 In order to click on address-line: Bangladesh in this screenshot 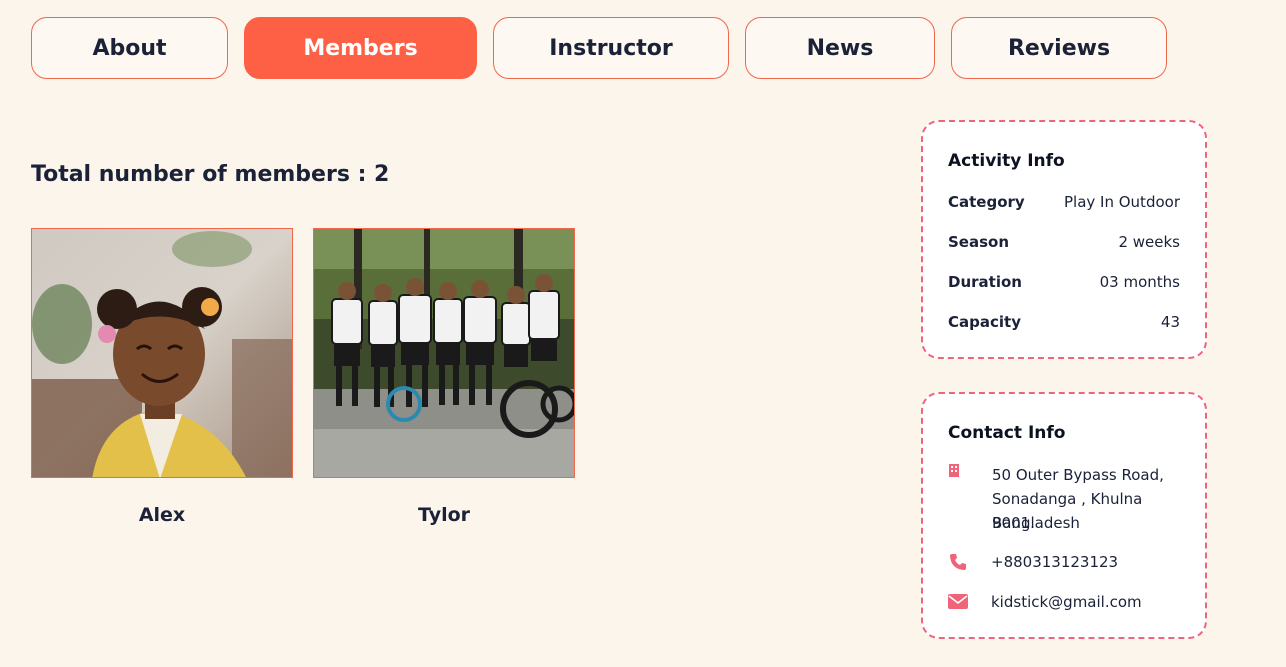, I will do `click(1036, 523)`.